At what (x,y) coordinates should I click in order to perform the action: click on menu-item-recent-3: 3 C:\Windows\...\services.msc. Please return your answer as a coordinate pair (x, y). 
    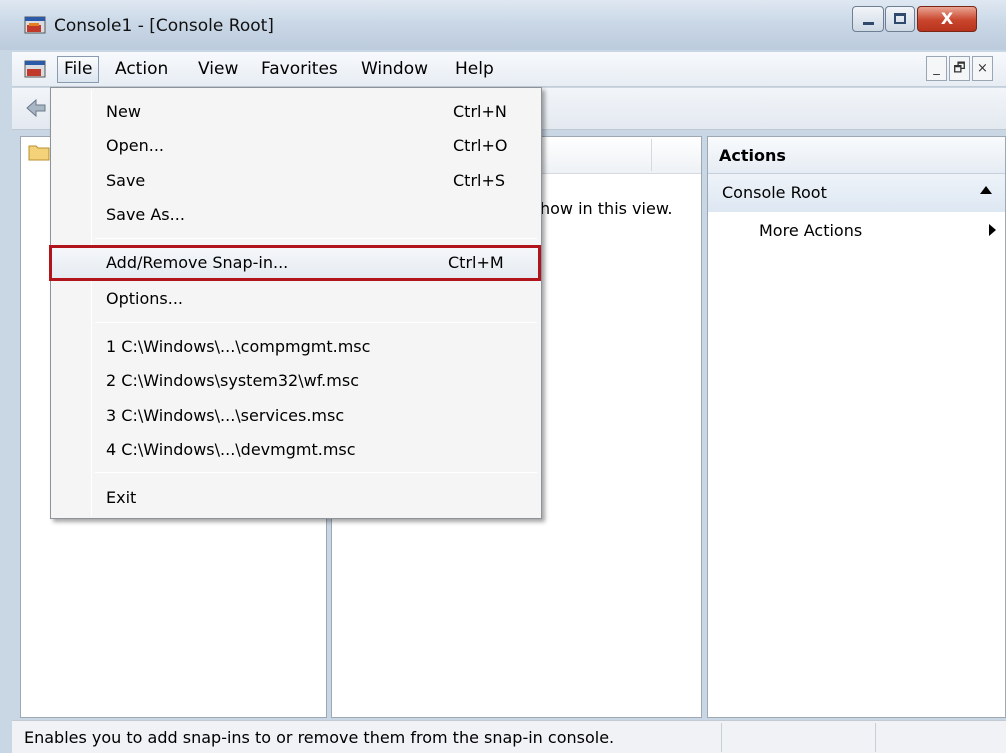
    Looking at the image, I should click on (296, 416).